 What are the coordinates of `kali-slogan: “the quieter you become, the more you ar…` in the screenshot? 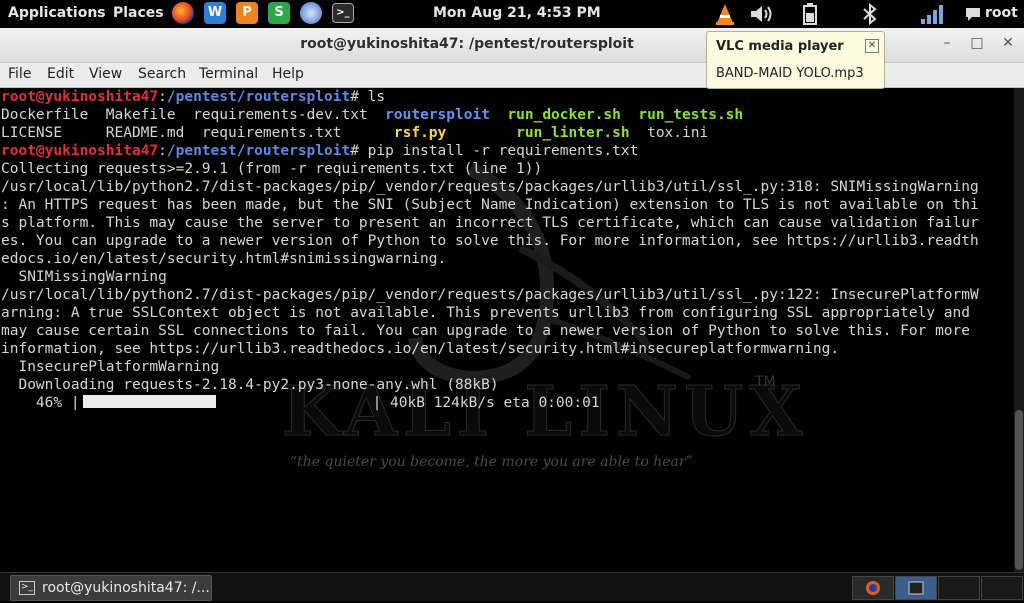 It's located at (491, 462).